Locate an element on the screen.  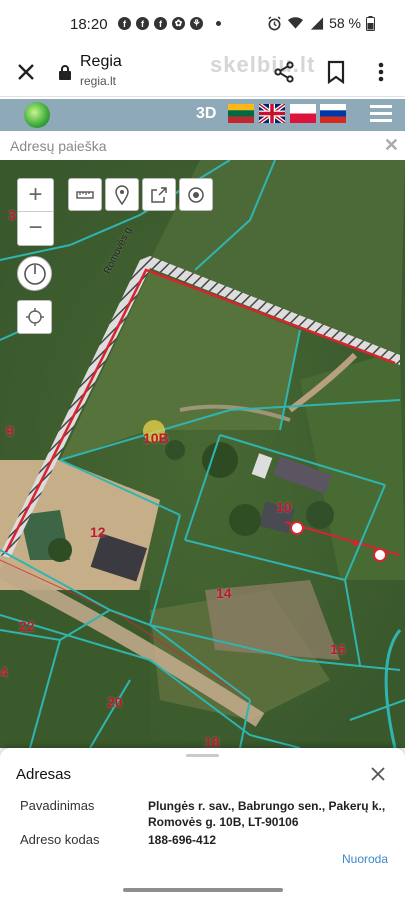
name-value-line2: Romovės g. 10B, LT-90106 is located at coordinates (223, 822).